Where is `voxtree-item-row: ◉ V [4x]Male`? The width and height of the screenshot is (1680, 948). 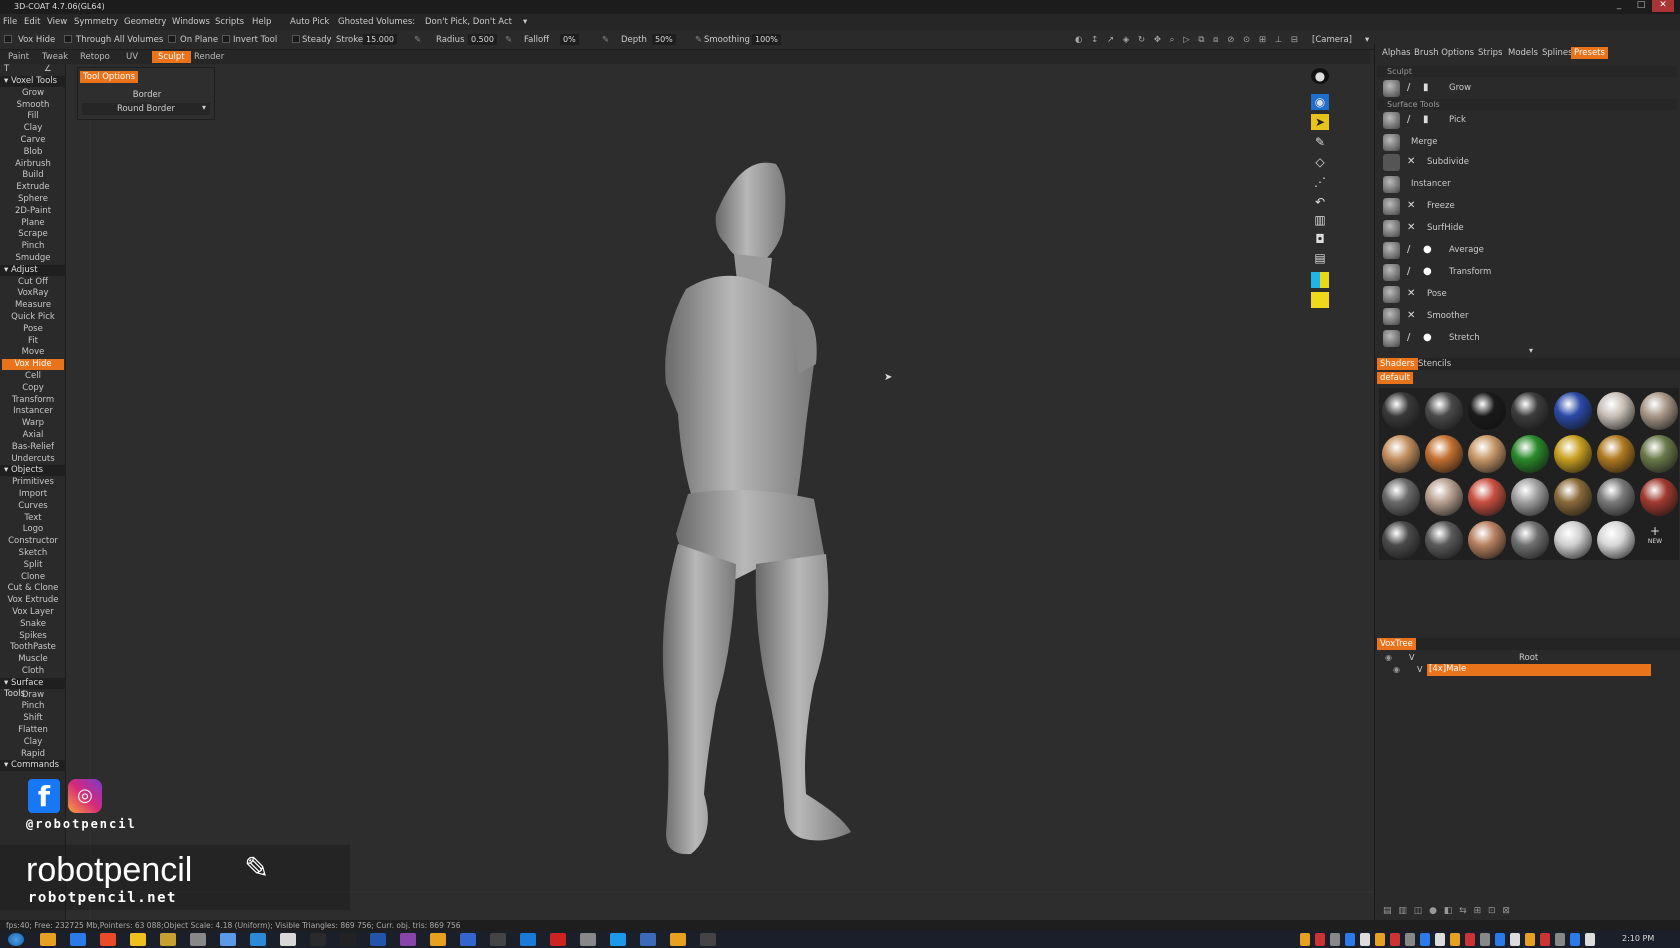 voxtree-item-row: ◉ V [4x]Male is located at coordinates (1528, 670).